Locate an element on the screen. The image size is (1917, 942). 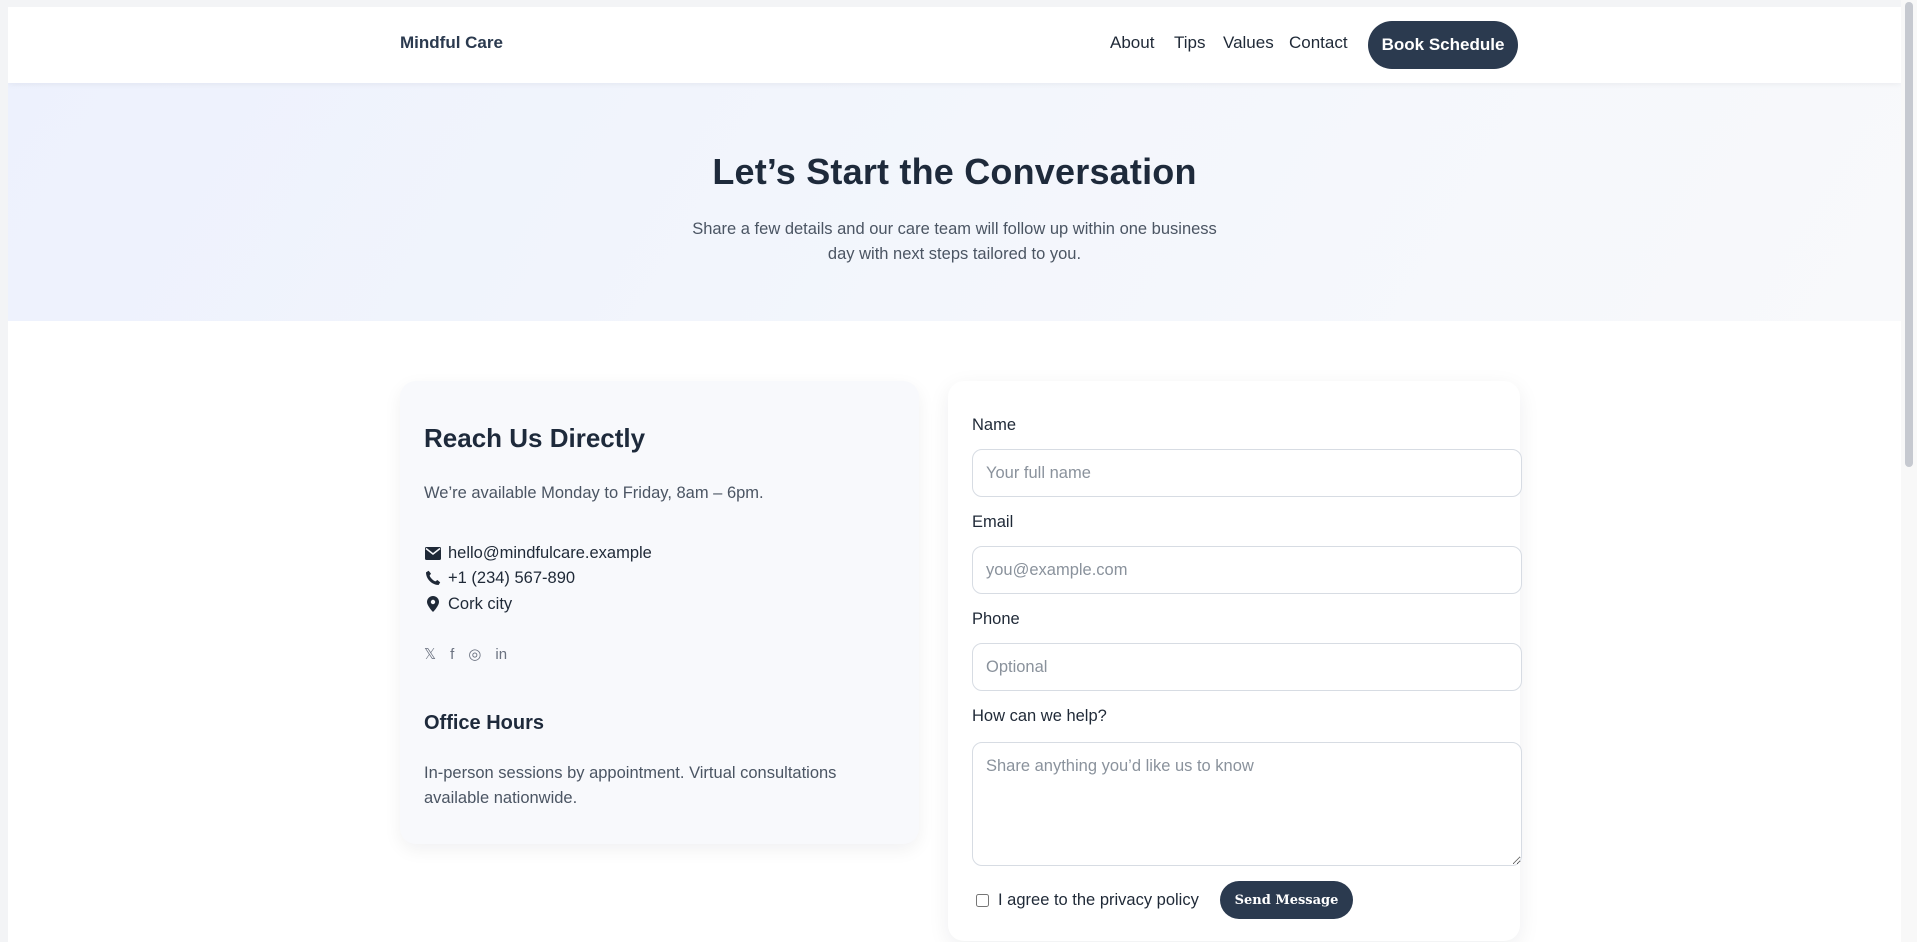
name-label: Name is located at coordinates (994, 425).